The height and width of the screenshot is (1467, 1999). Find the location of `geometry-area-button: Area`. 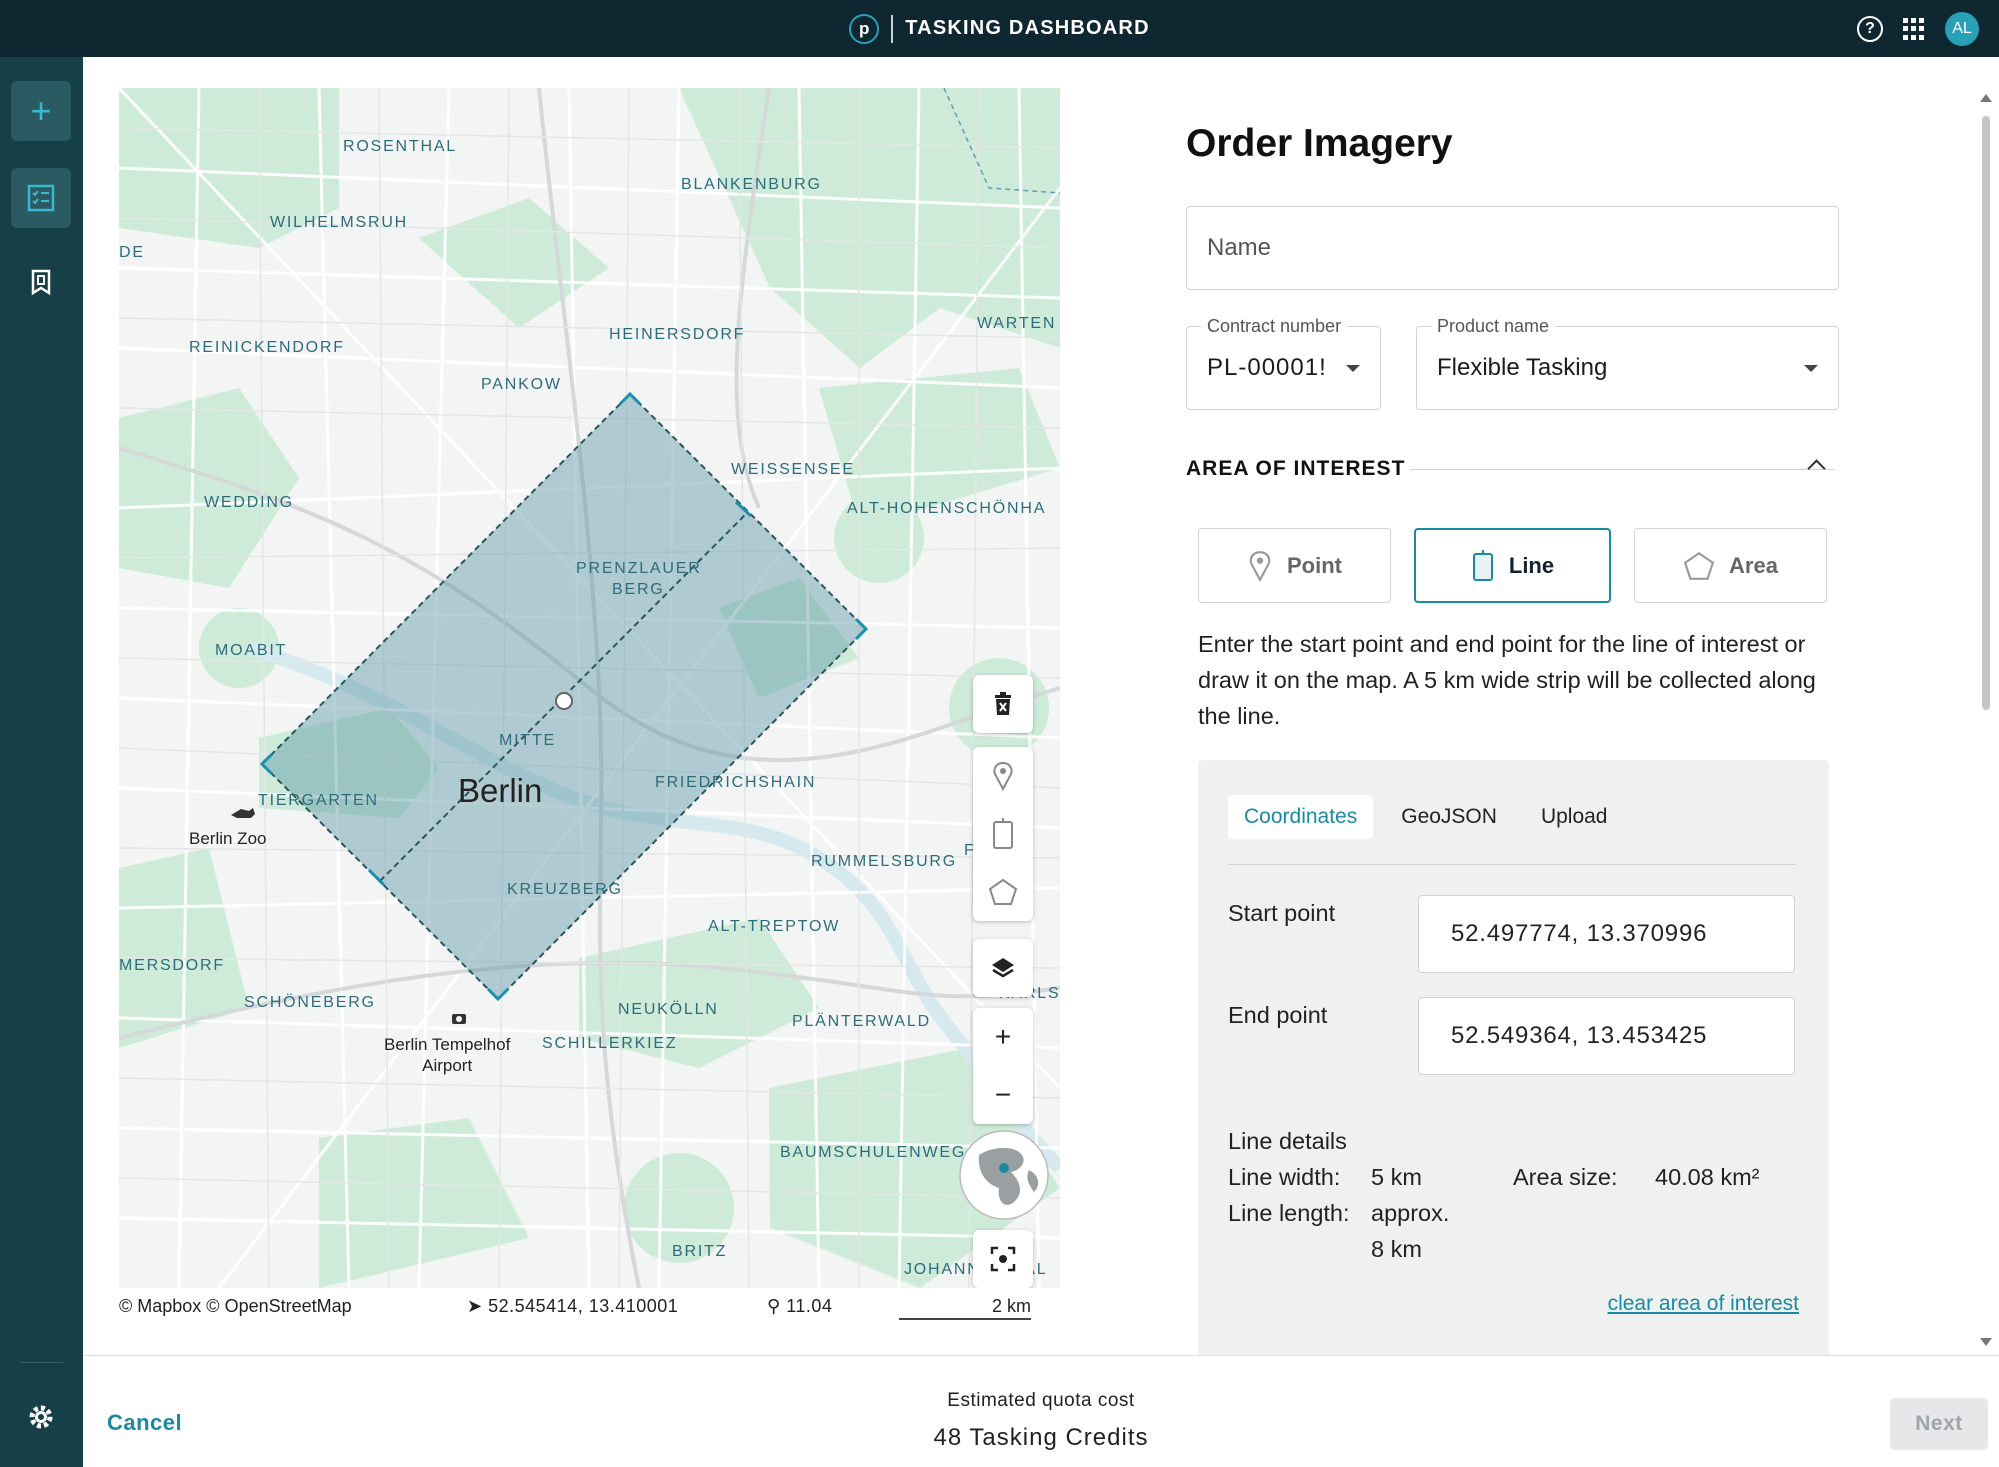

geometry-area-button: Area is located at coordinates (1730, 565).